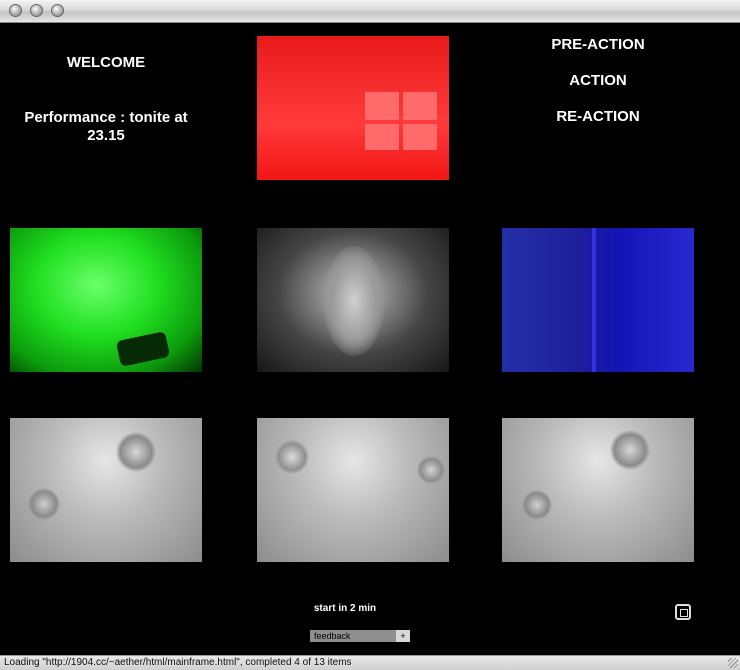 The height and width of the screenshot is (670, 740). Describe the element at coordinates (598, 45) in the screenshot. I see `pre-action-link: PRE-ACTION` at that location.